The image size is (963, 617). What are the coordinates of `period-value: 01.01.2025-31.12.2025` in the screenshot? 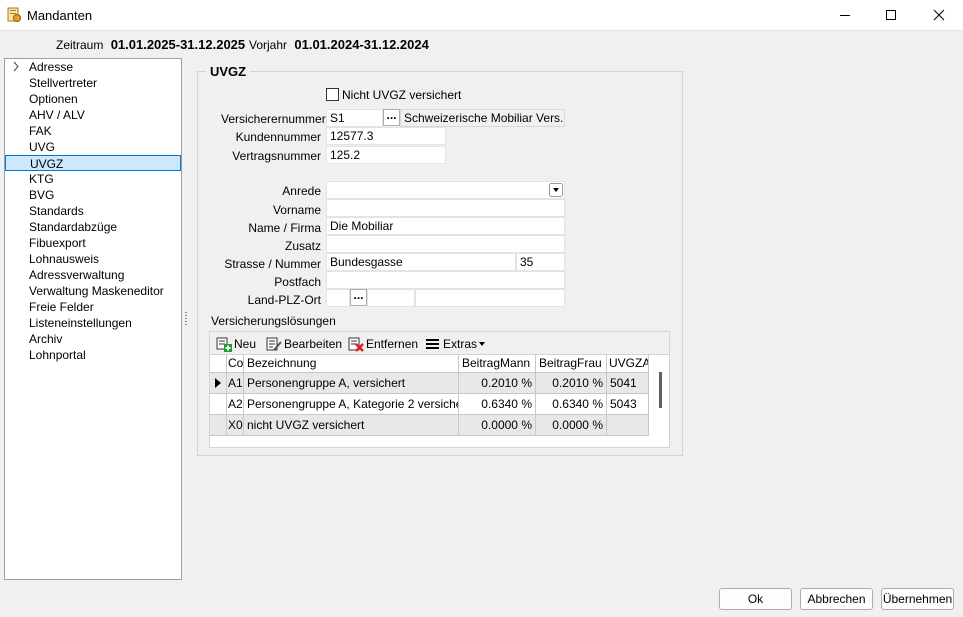 It's located at (178, 44).